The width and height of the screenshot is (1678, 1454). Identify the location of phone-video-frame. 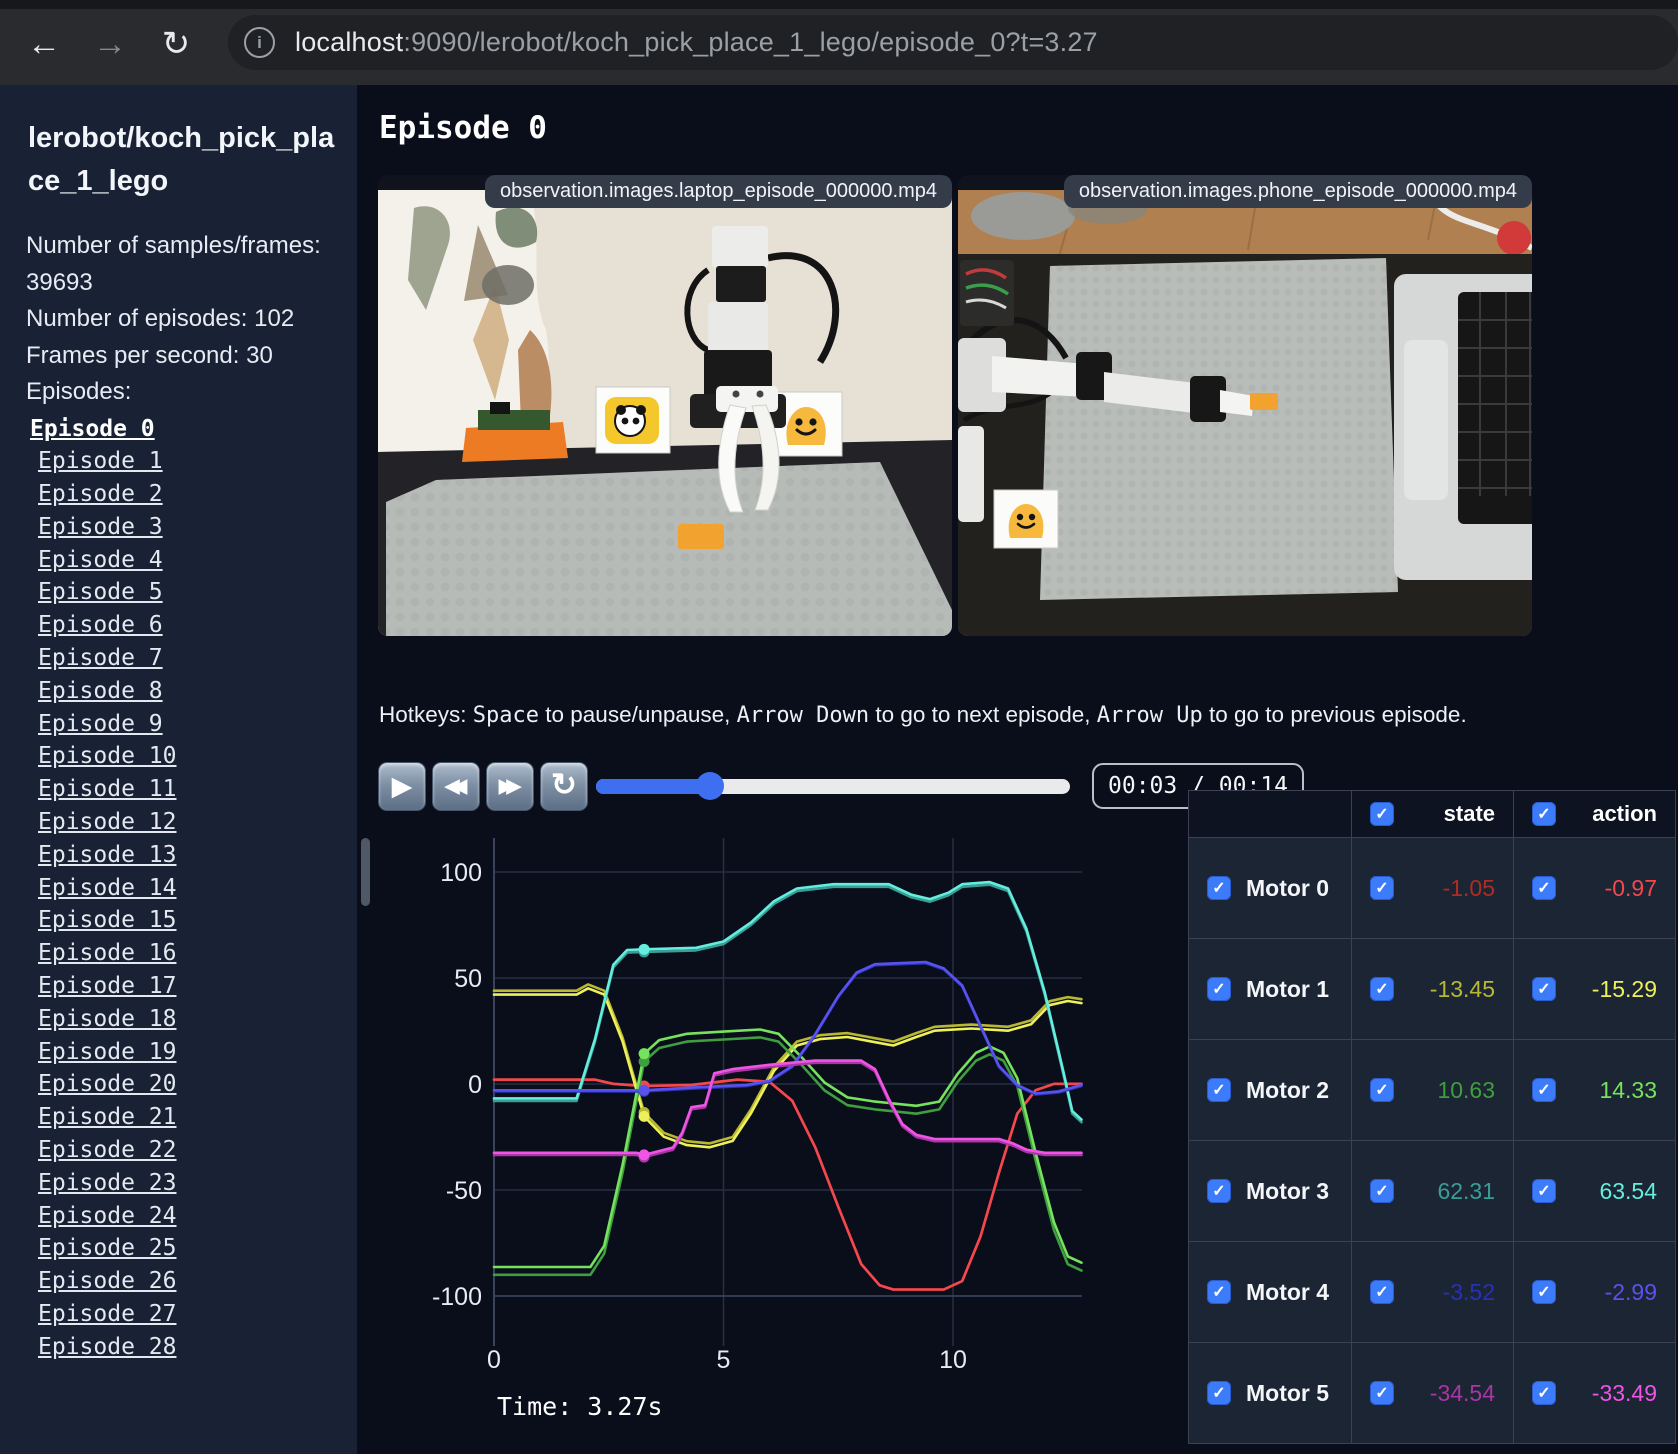
(1245, 413).